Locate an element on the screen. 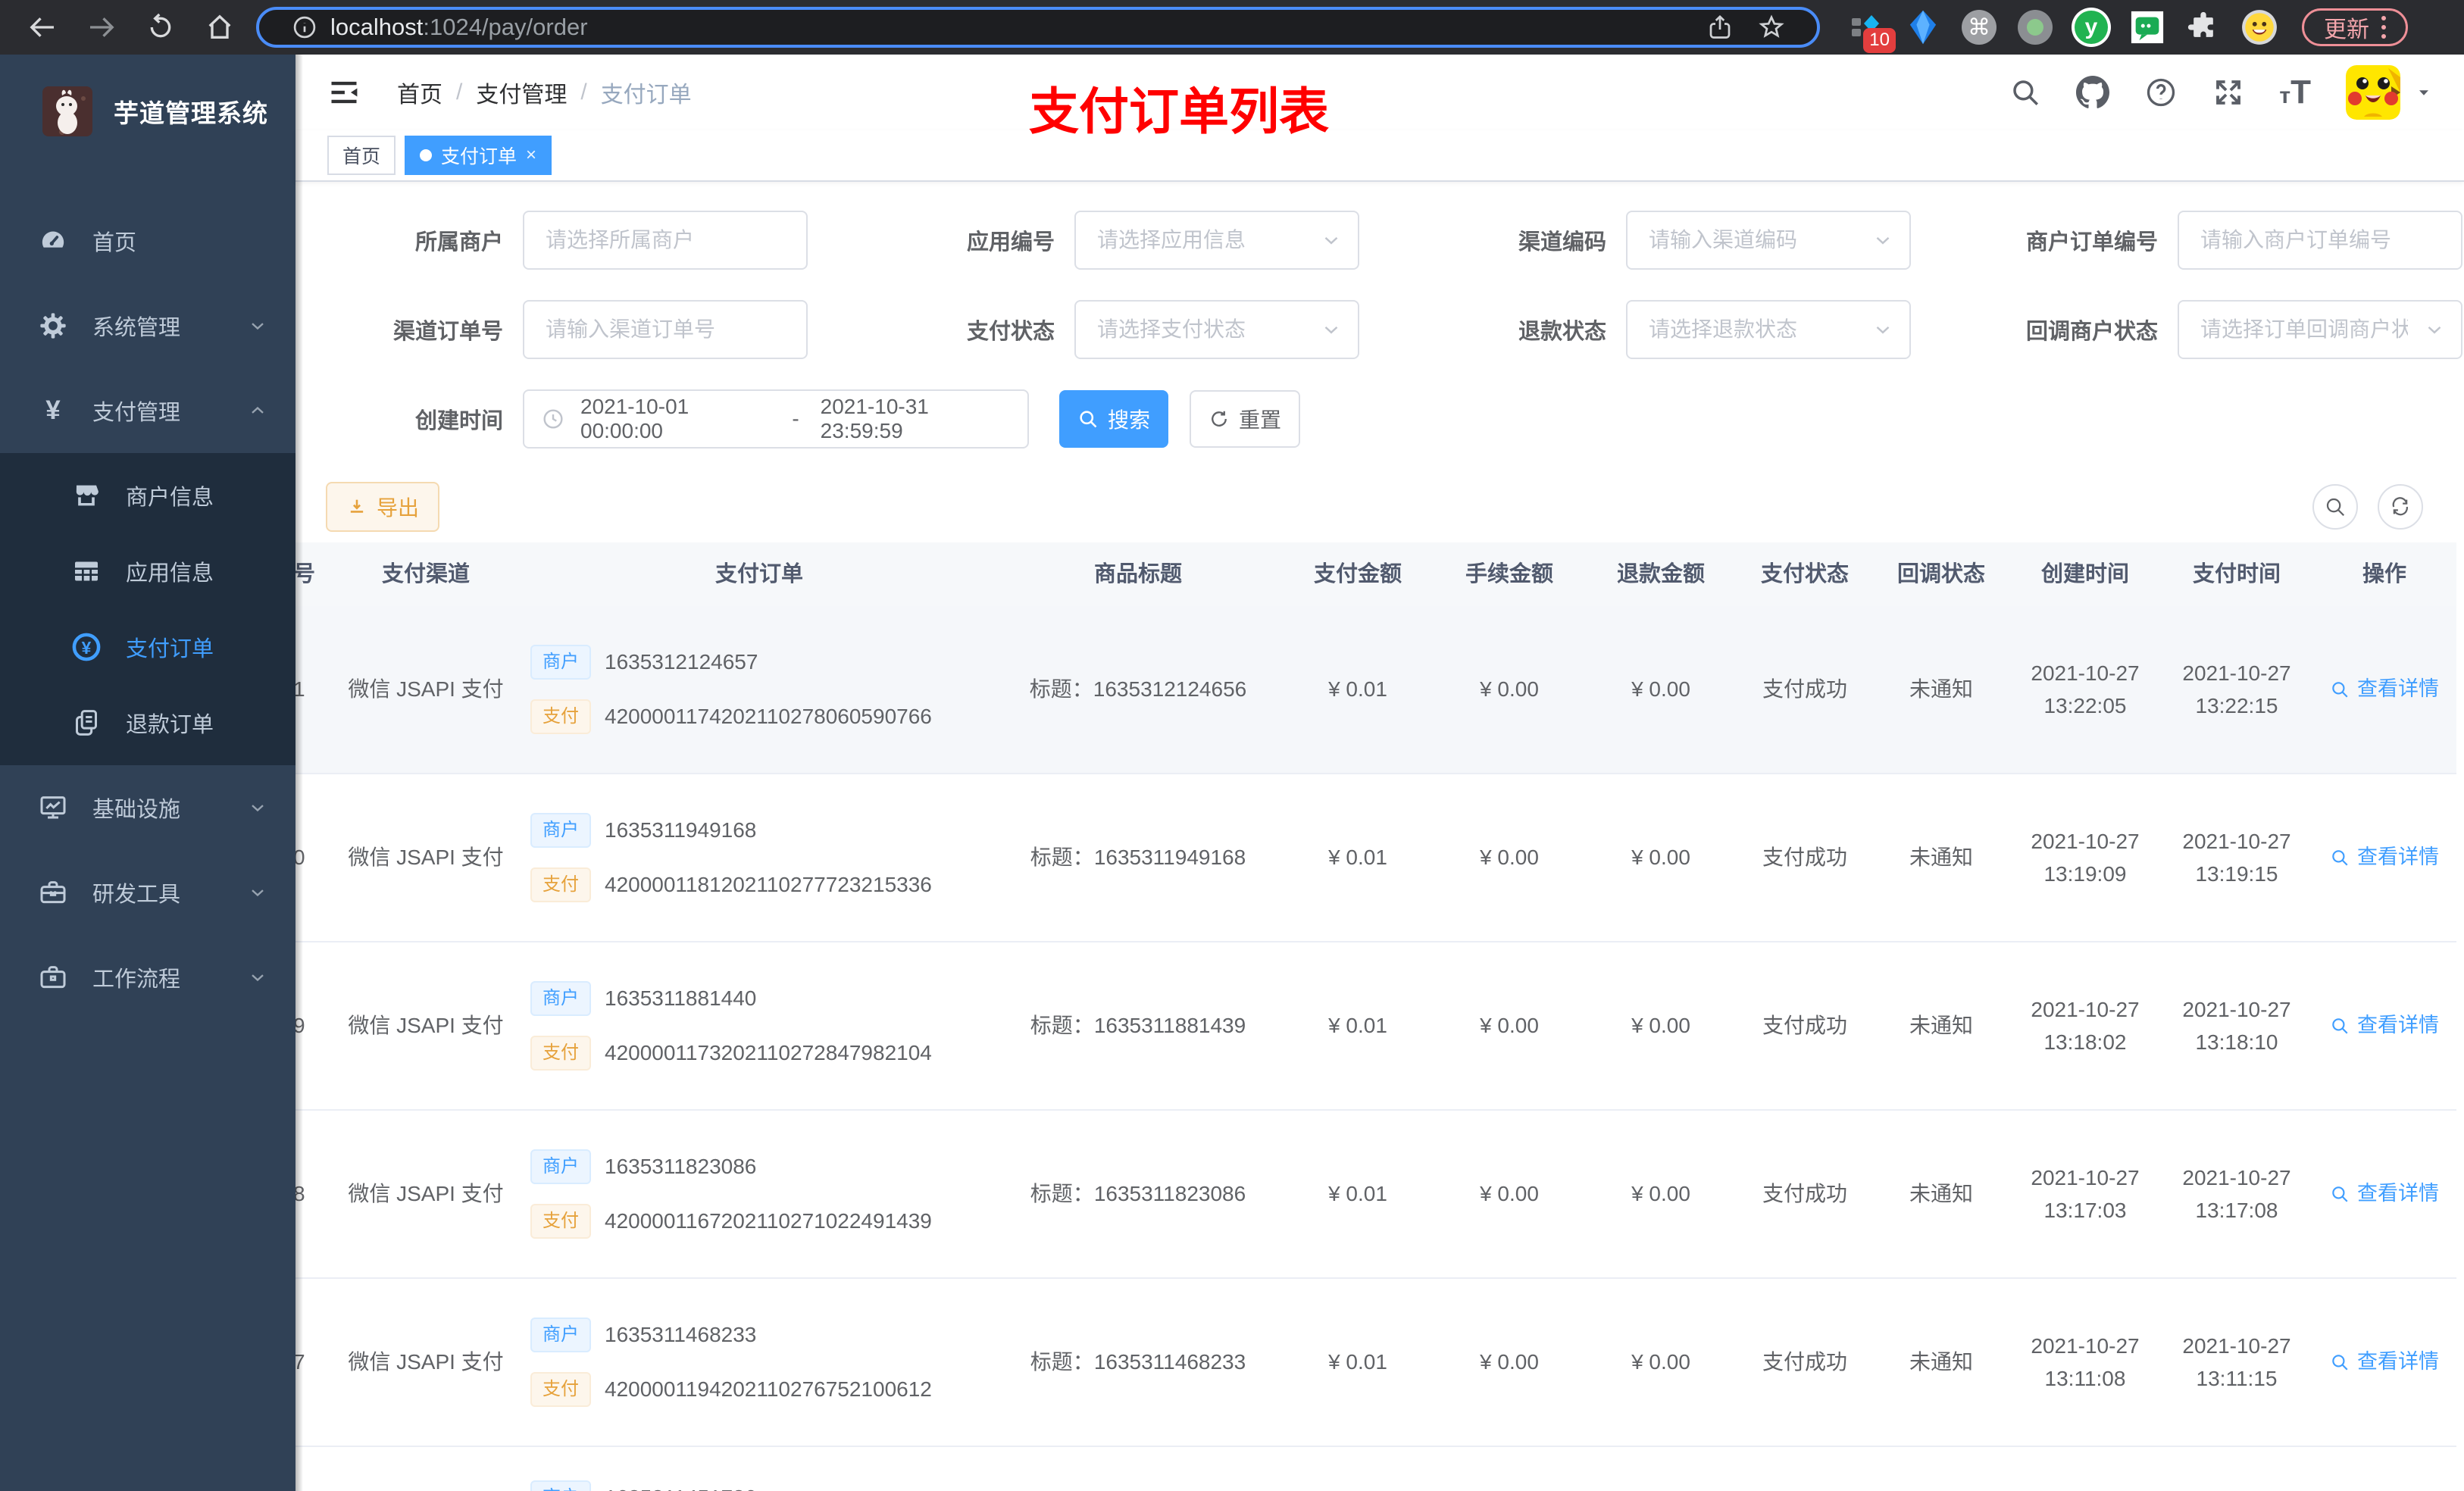  filter-field-渠道订单号: 渠道订单号 is located at coordinates (567, 329).